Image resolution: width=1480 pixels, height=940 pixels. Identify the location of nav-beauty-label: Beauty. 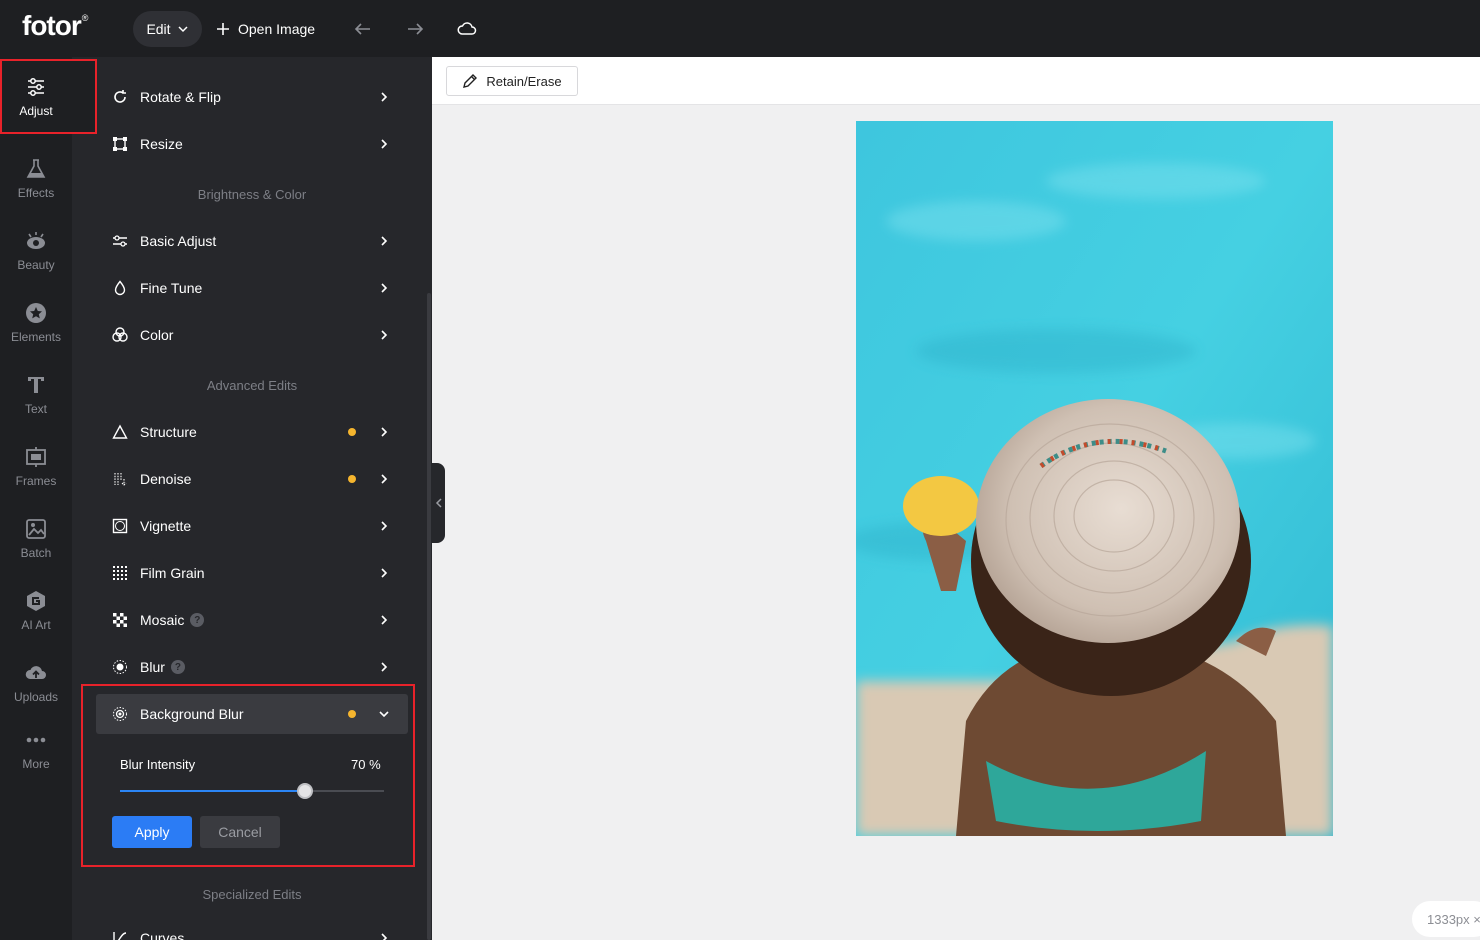
(36, 265).